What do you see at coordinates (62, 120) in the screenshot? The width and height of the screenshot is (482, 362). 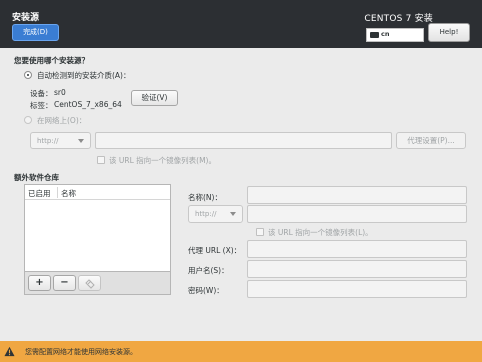 I see `network-label: 在网络上(O)：` at bounding box center [62, 120].